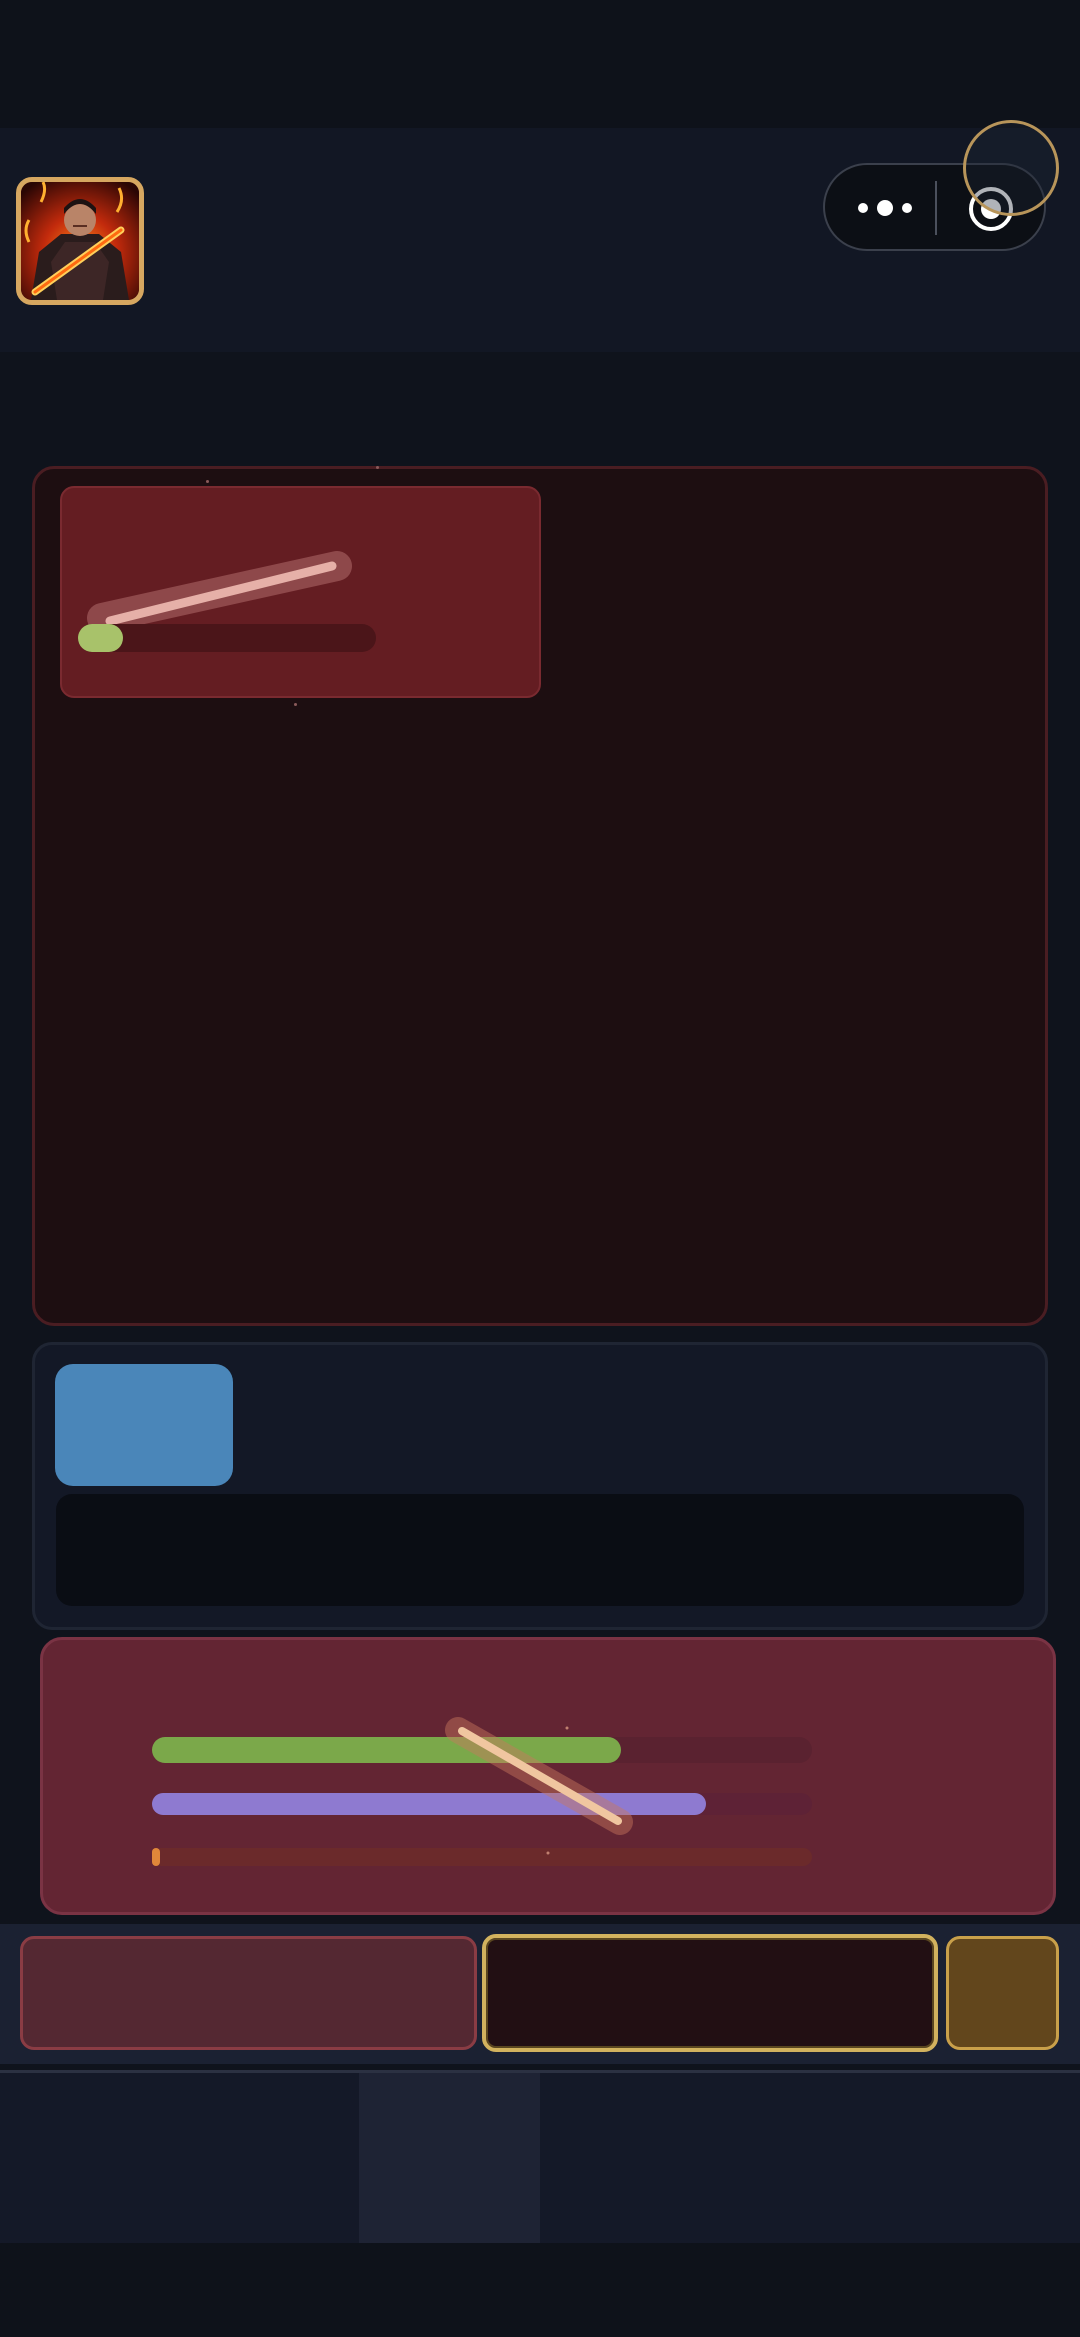 Image resolution: width=1080 pixels, height=2337 pixels. I want to click on status-bar, so click(540, 64).